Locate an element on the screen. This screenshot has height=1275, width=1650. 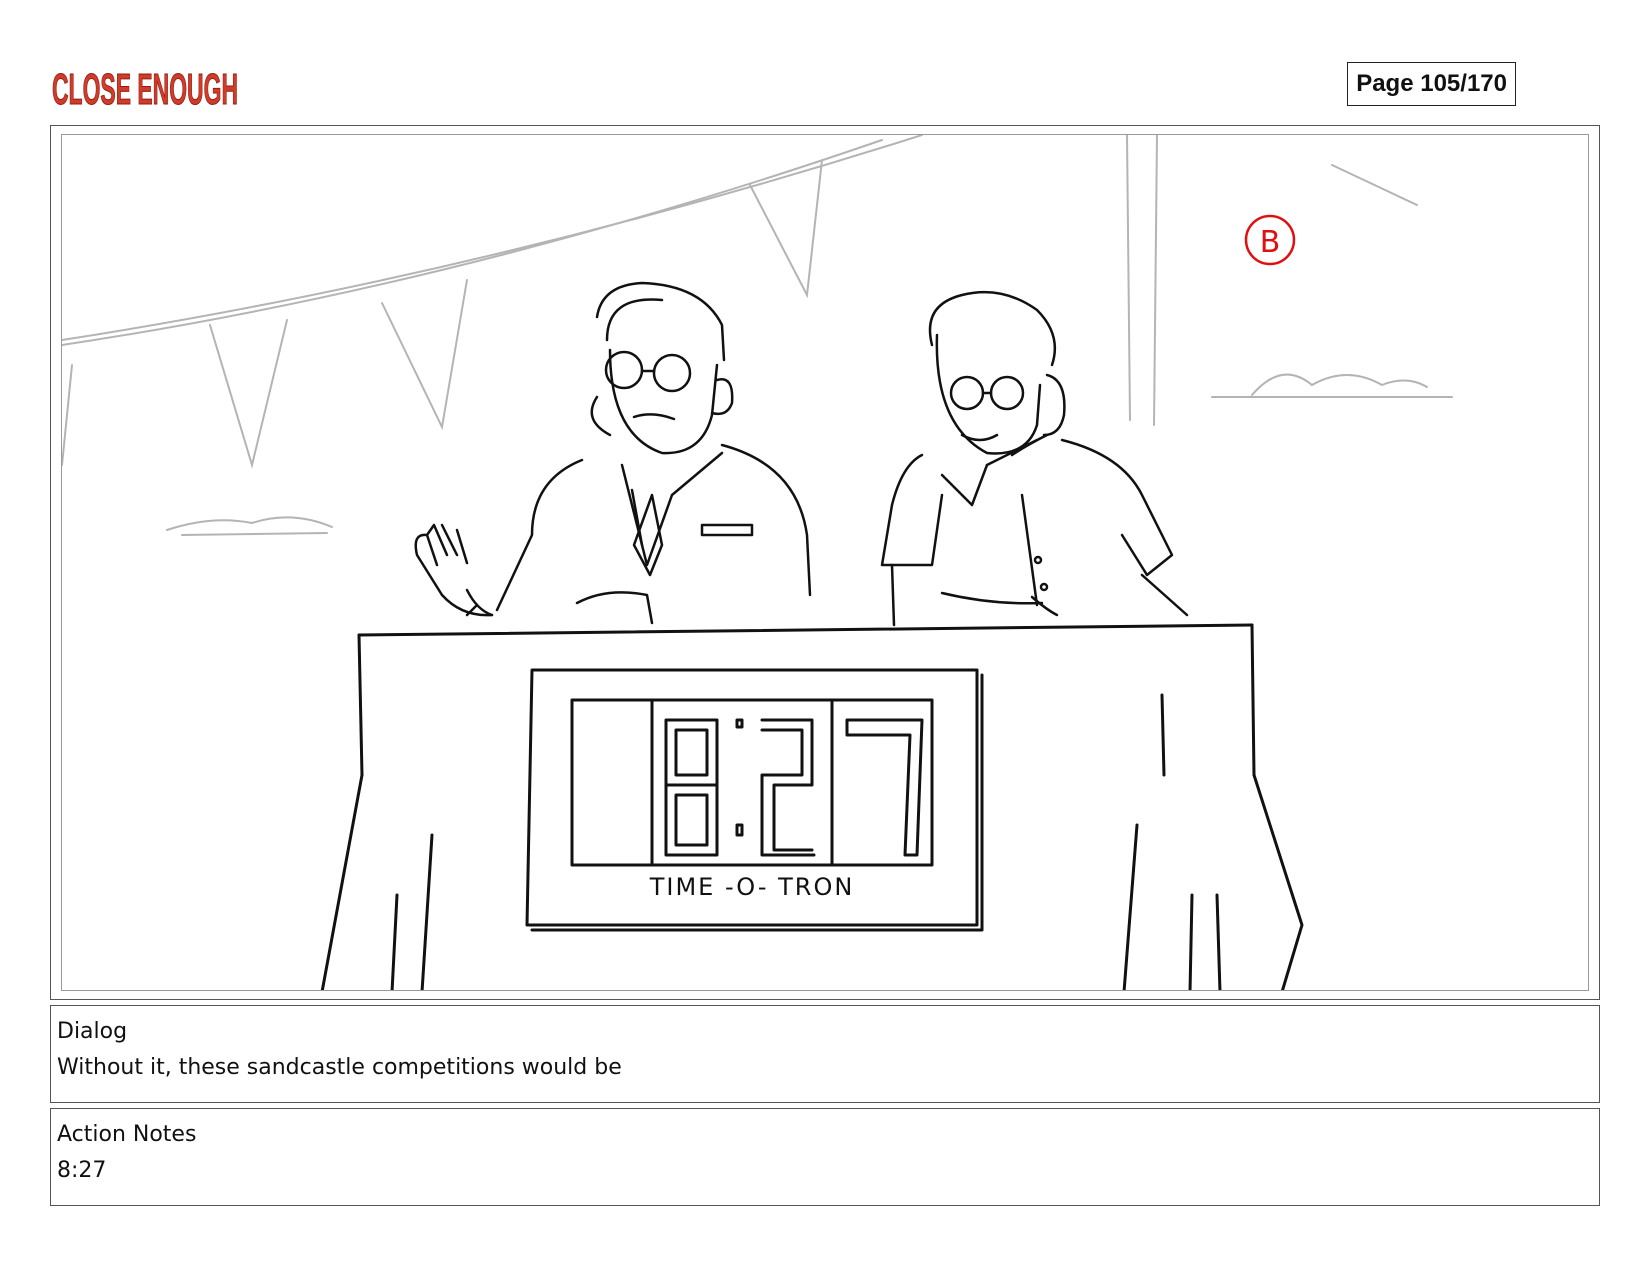
dialog-label: Dialog is located at coordinates (92, 1031).